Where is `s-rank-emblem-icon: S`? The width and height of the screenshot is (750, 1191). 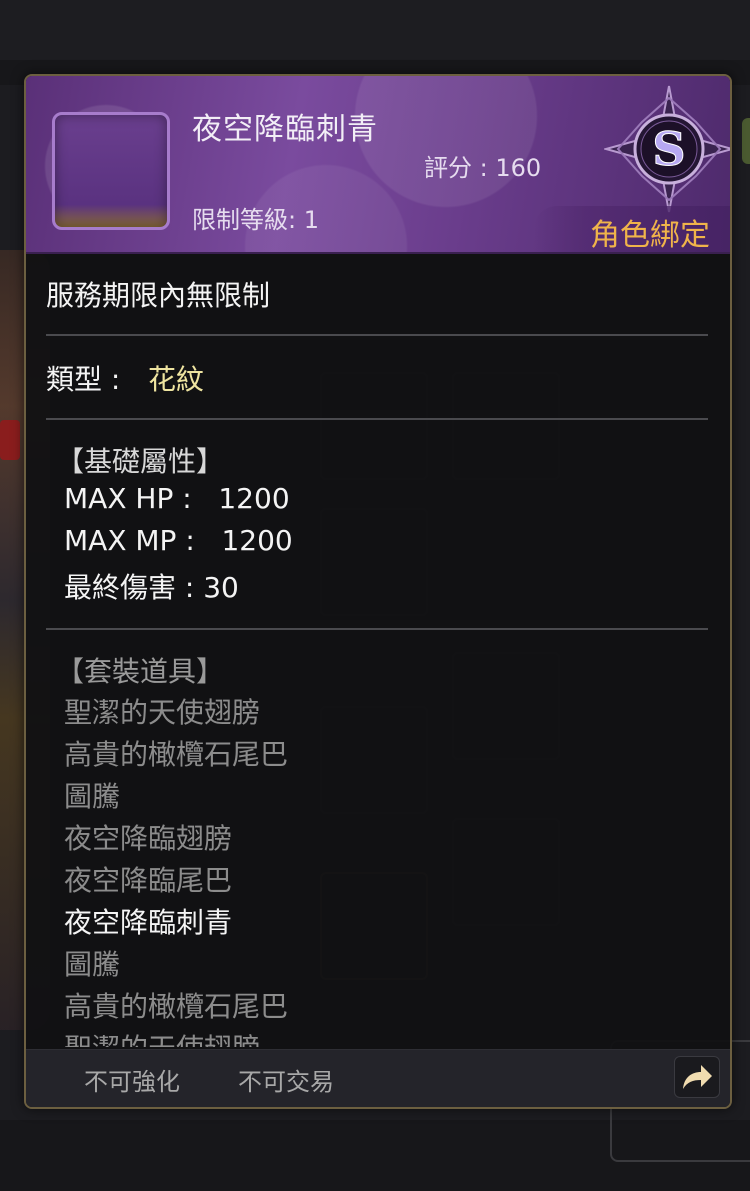
s-rank-emblem-icon: S is located at coordinates (667, 149).